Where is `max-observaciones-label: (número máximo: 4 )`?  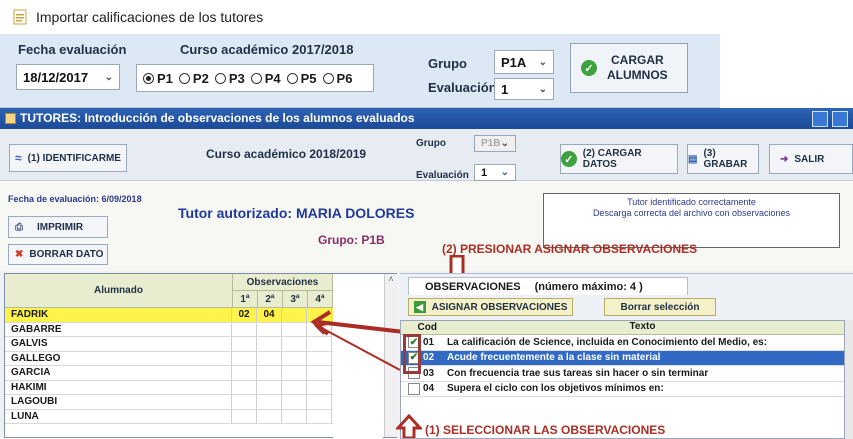
max-observaciones-label: (número máximo: 4 ) is located at coordinates (588, 286).